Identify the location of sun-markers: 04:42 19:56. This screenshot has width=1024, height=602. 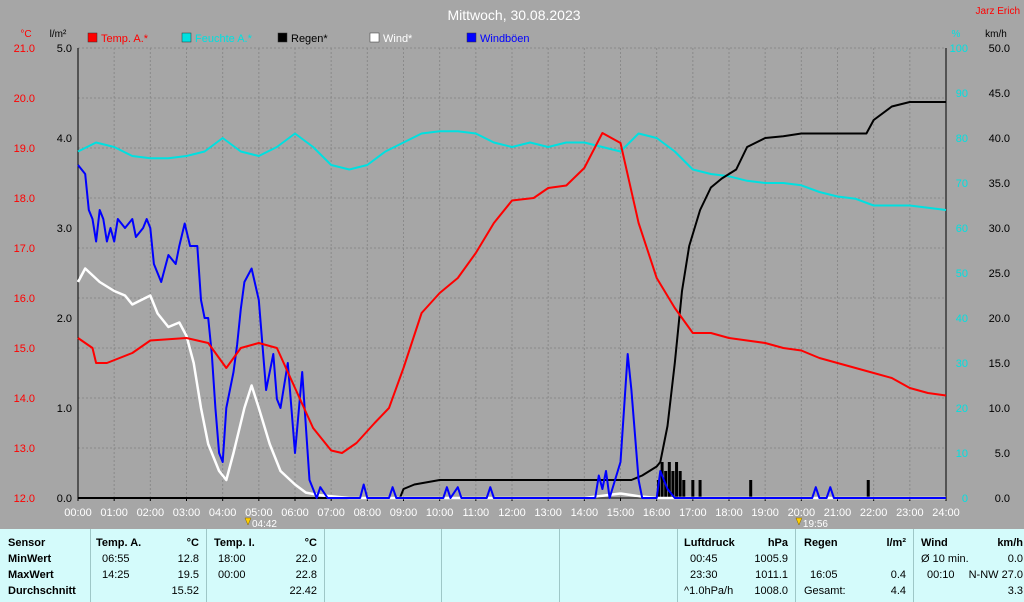
(536, 523).